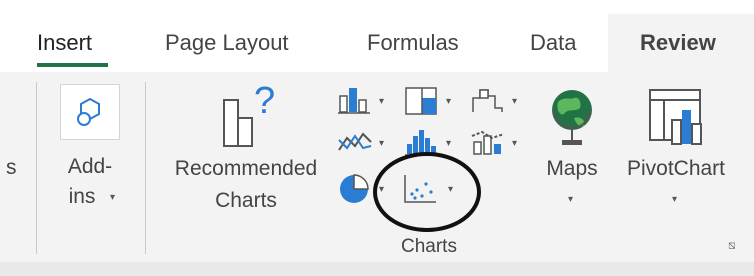  I want to click on charts-dialog-launcher-button: ⧅, so click(736, 246).